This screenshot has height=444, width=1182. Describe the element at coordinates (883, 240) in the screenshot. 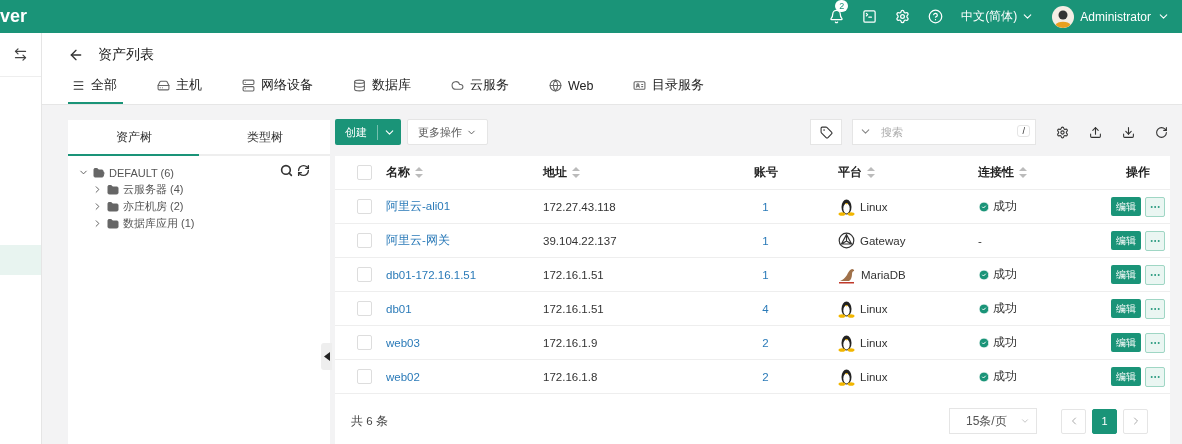

I see `table-cell: Gateway` at that location.